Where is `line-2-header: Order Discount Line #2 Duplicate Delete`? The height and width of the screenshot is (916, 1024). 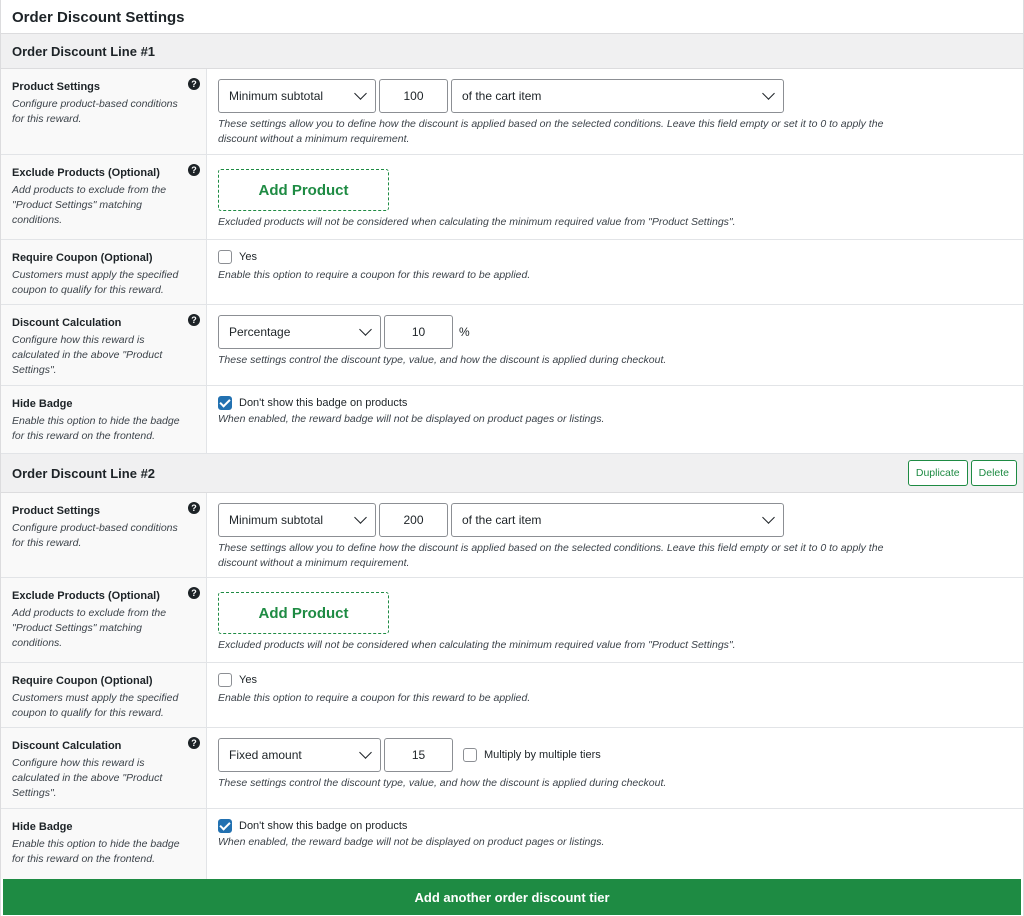
line-2-header: Order Discount Line #2 Duplicate Delete is located at coordinates (512, 473).